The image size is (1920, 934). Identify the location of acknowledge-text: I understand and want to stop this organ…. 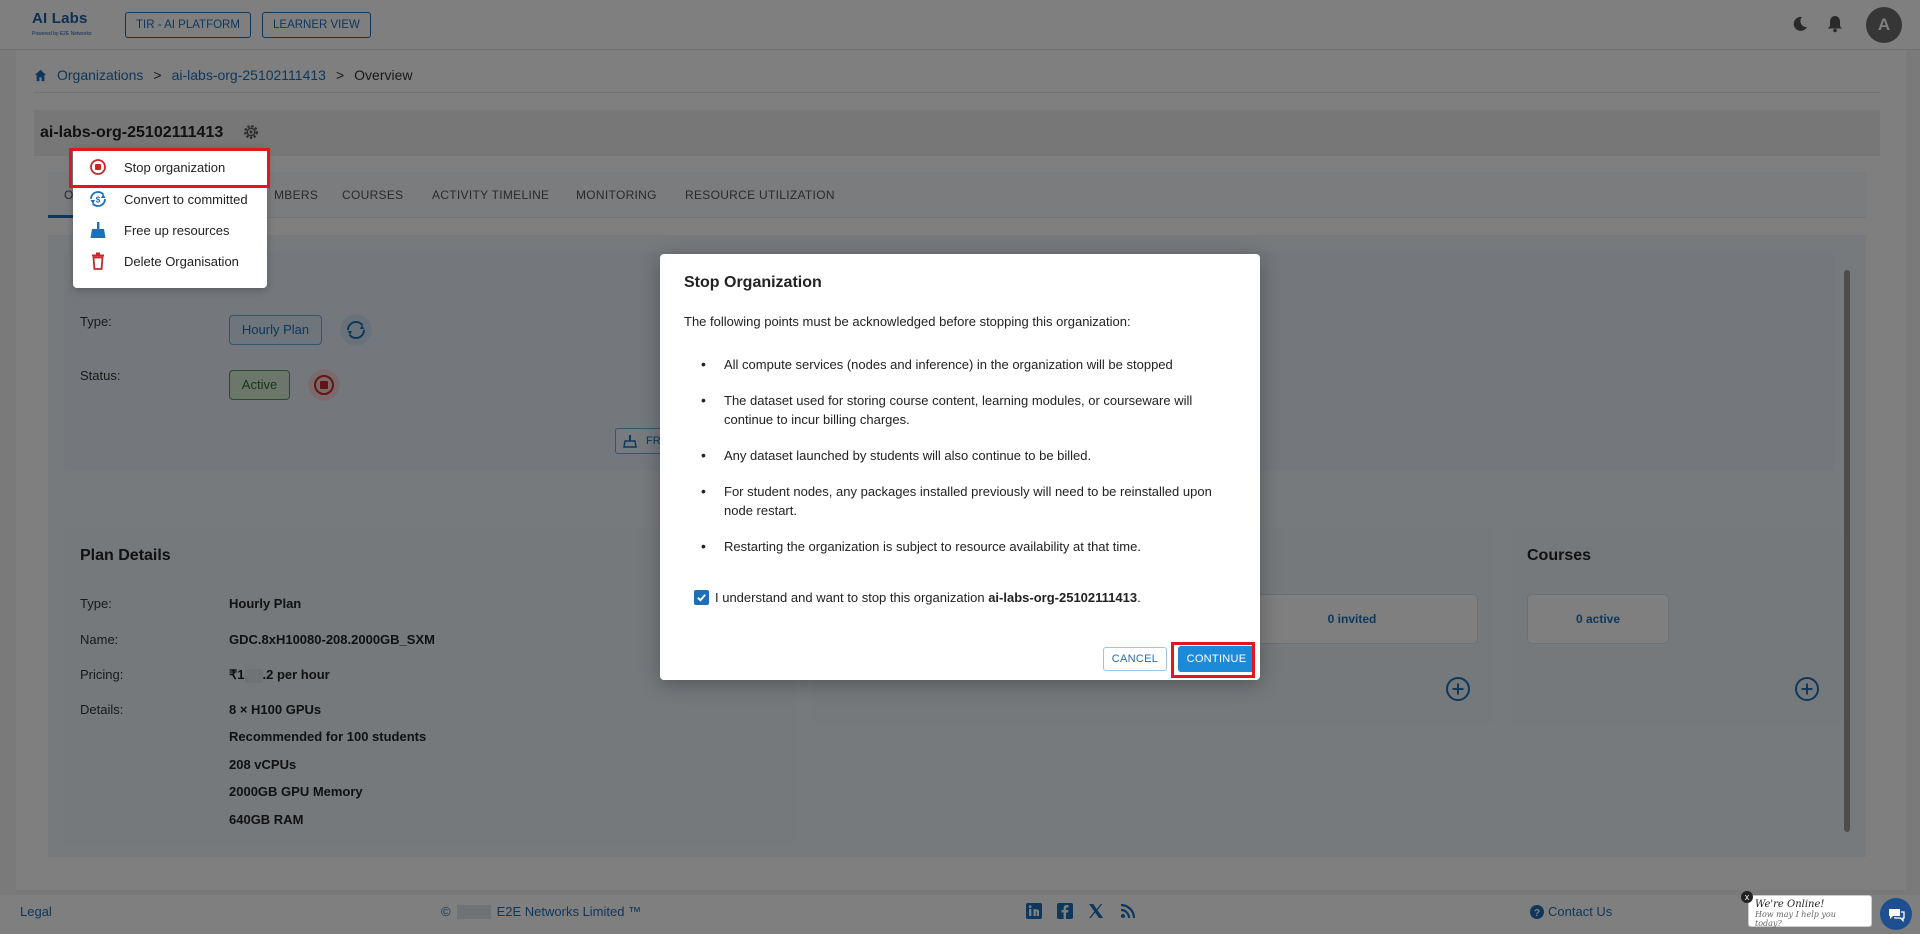
(850, 597).